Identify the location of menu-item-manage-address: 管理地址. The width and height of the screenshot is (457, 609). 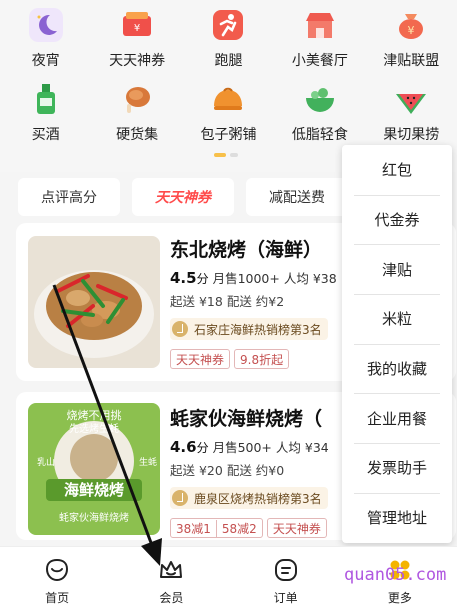
(397, 517).